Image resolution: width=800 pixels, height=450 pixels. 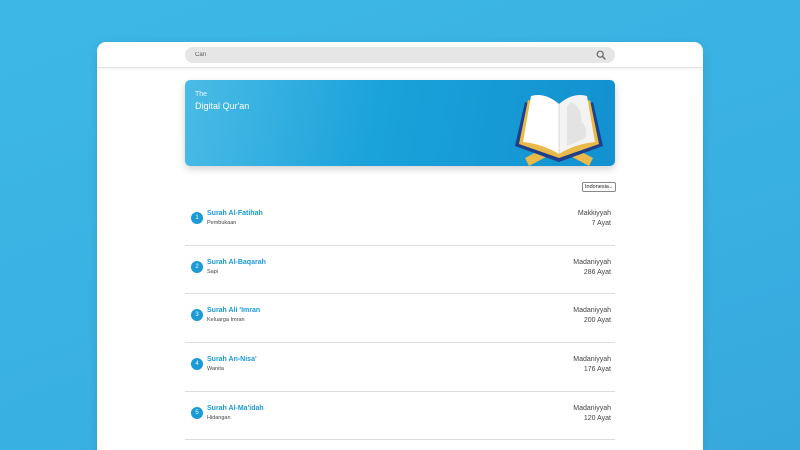 I want to click on language-select-value: Indonesia, so click(x=597, y=187).